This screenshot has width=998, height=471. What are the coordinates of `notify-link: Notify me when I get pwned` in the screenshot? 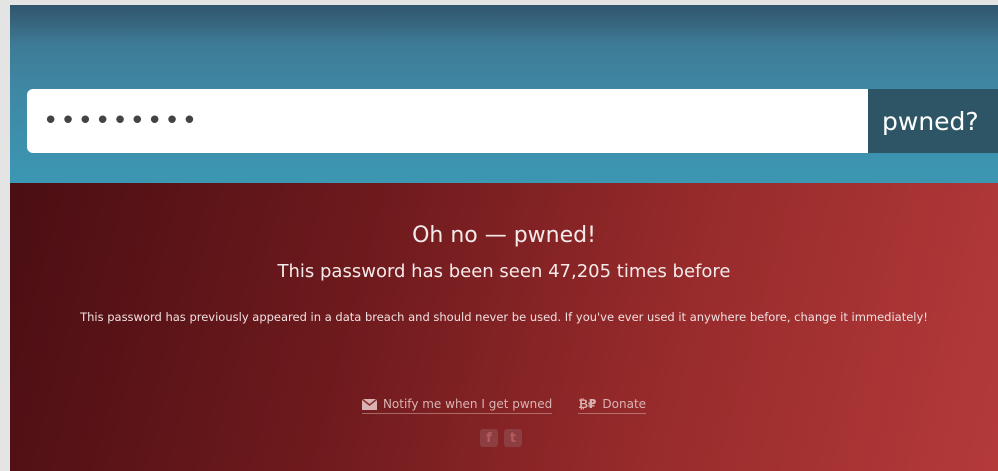 It's located at (457, 405).